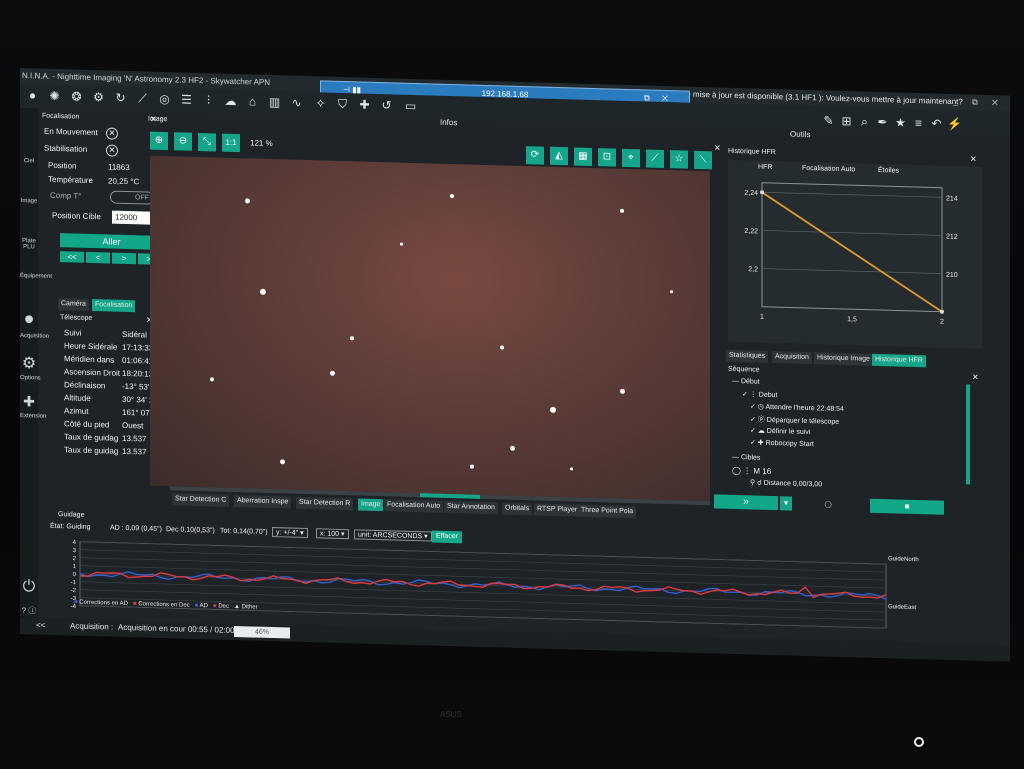  I want to click on rotator-icon: ↻, so click(120, 98).